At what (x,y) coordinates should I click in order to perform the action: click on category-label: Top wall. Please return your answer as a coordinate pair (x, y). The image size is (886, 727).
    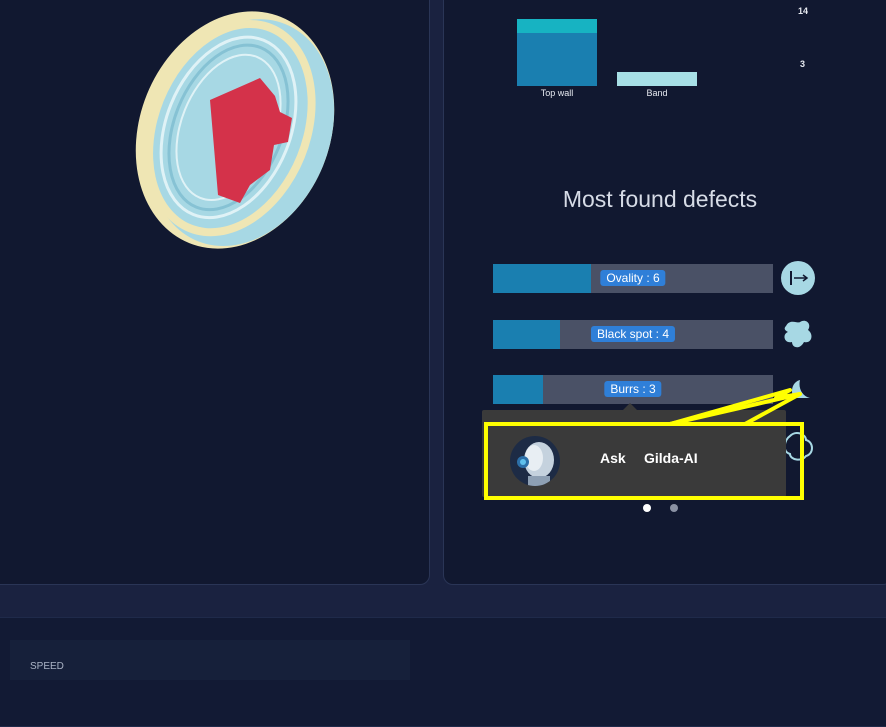
    Looking at the image, I should click on (557, 93).